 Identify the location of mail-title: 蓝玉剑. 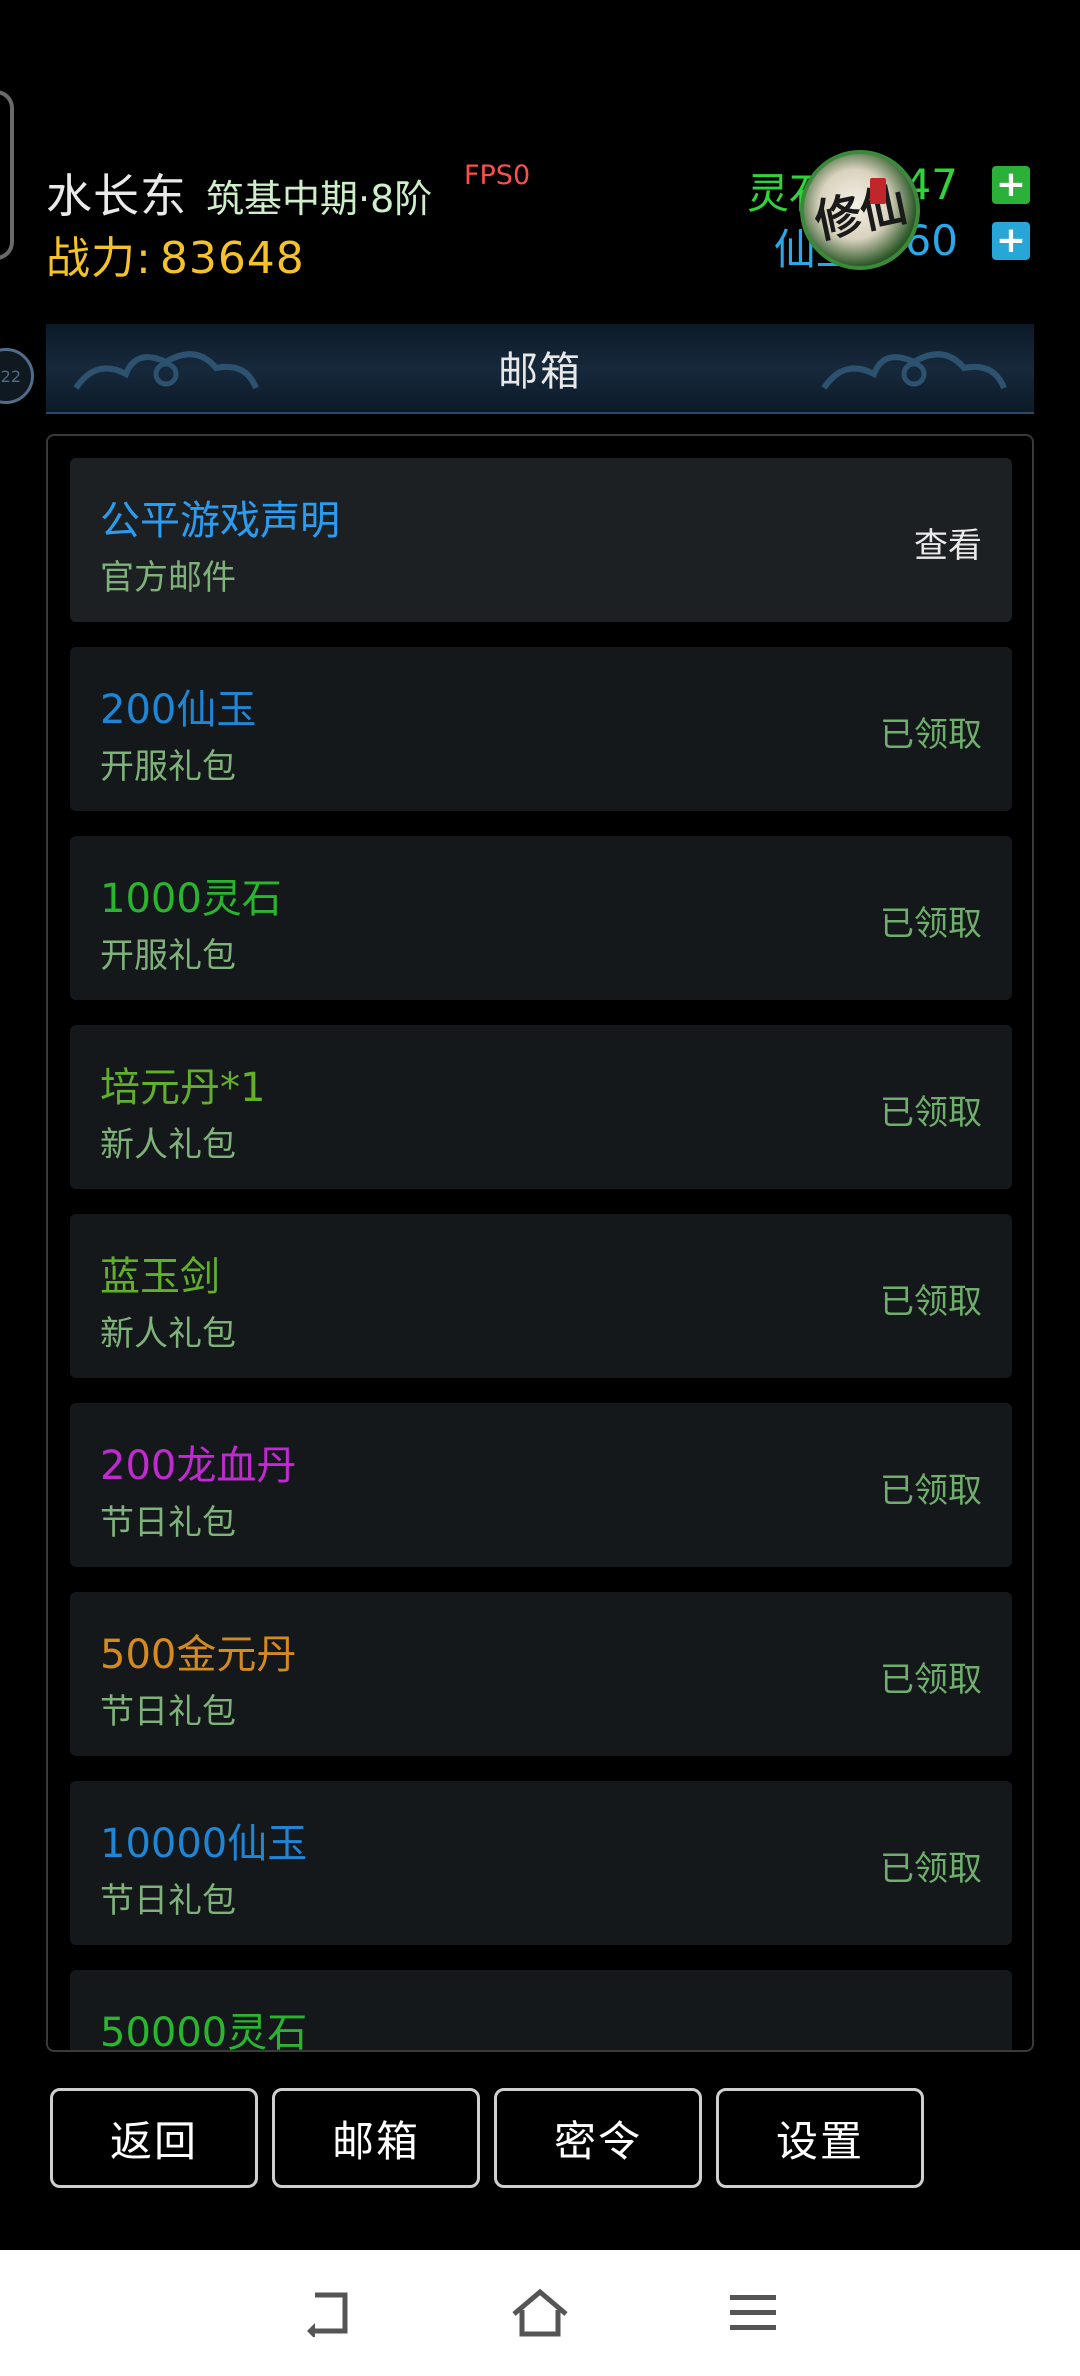
(160, 1277).